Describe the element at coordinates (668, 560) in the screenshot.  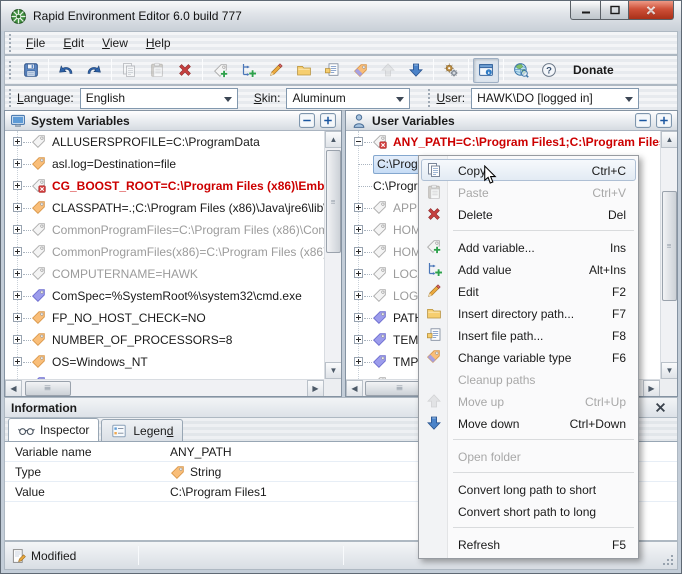
I see `resize-grip` at that location.